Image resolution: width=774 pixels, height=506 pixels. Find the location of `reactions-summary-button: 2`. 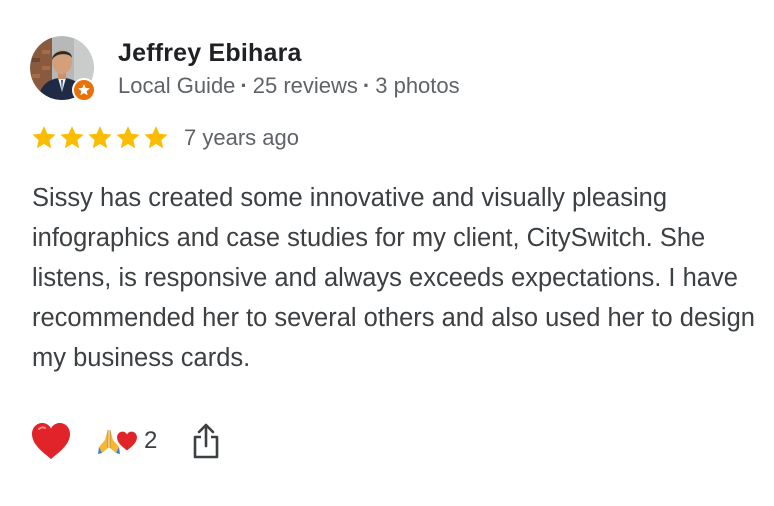

reactions-summary-button: 2 is located at coordinates (126, 441).